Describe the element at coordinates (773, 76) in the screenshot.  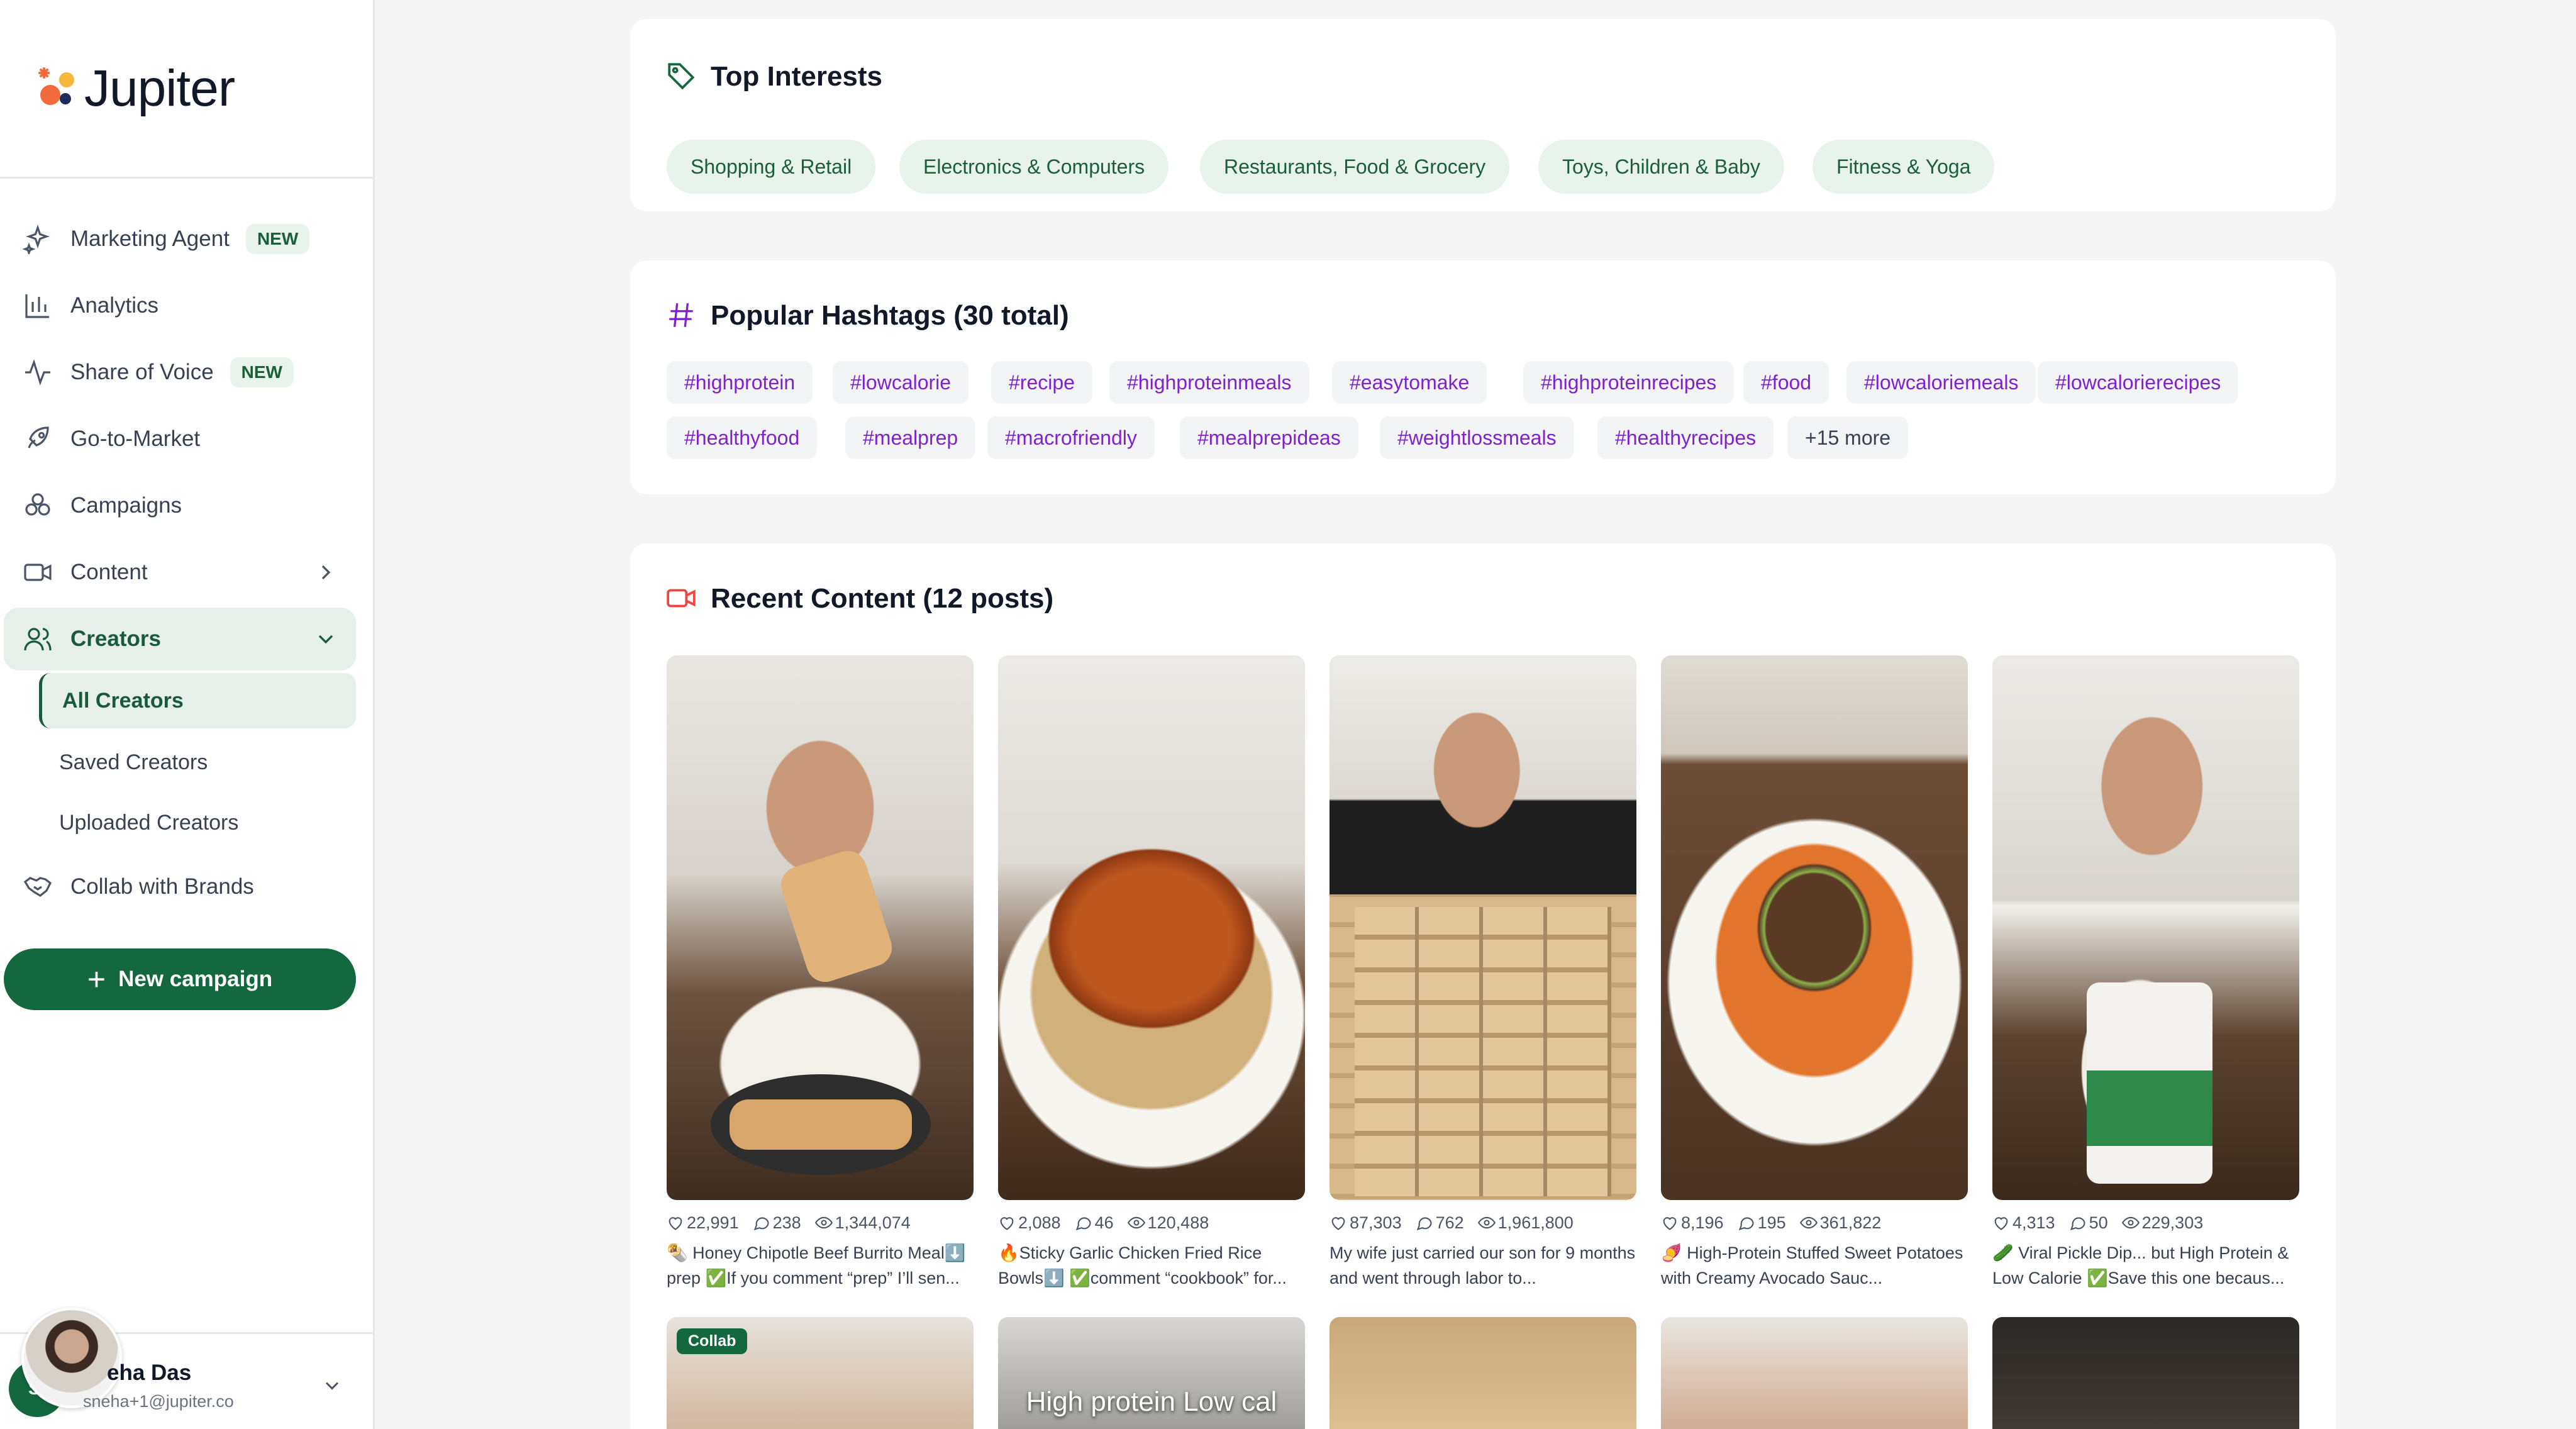
I see `top-interests-title: Top Interests` at that location.